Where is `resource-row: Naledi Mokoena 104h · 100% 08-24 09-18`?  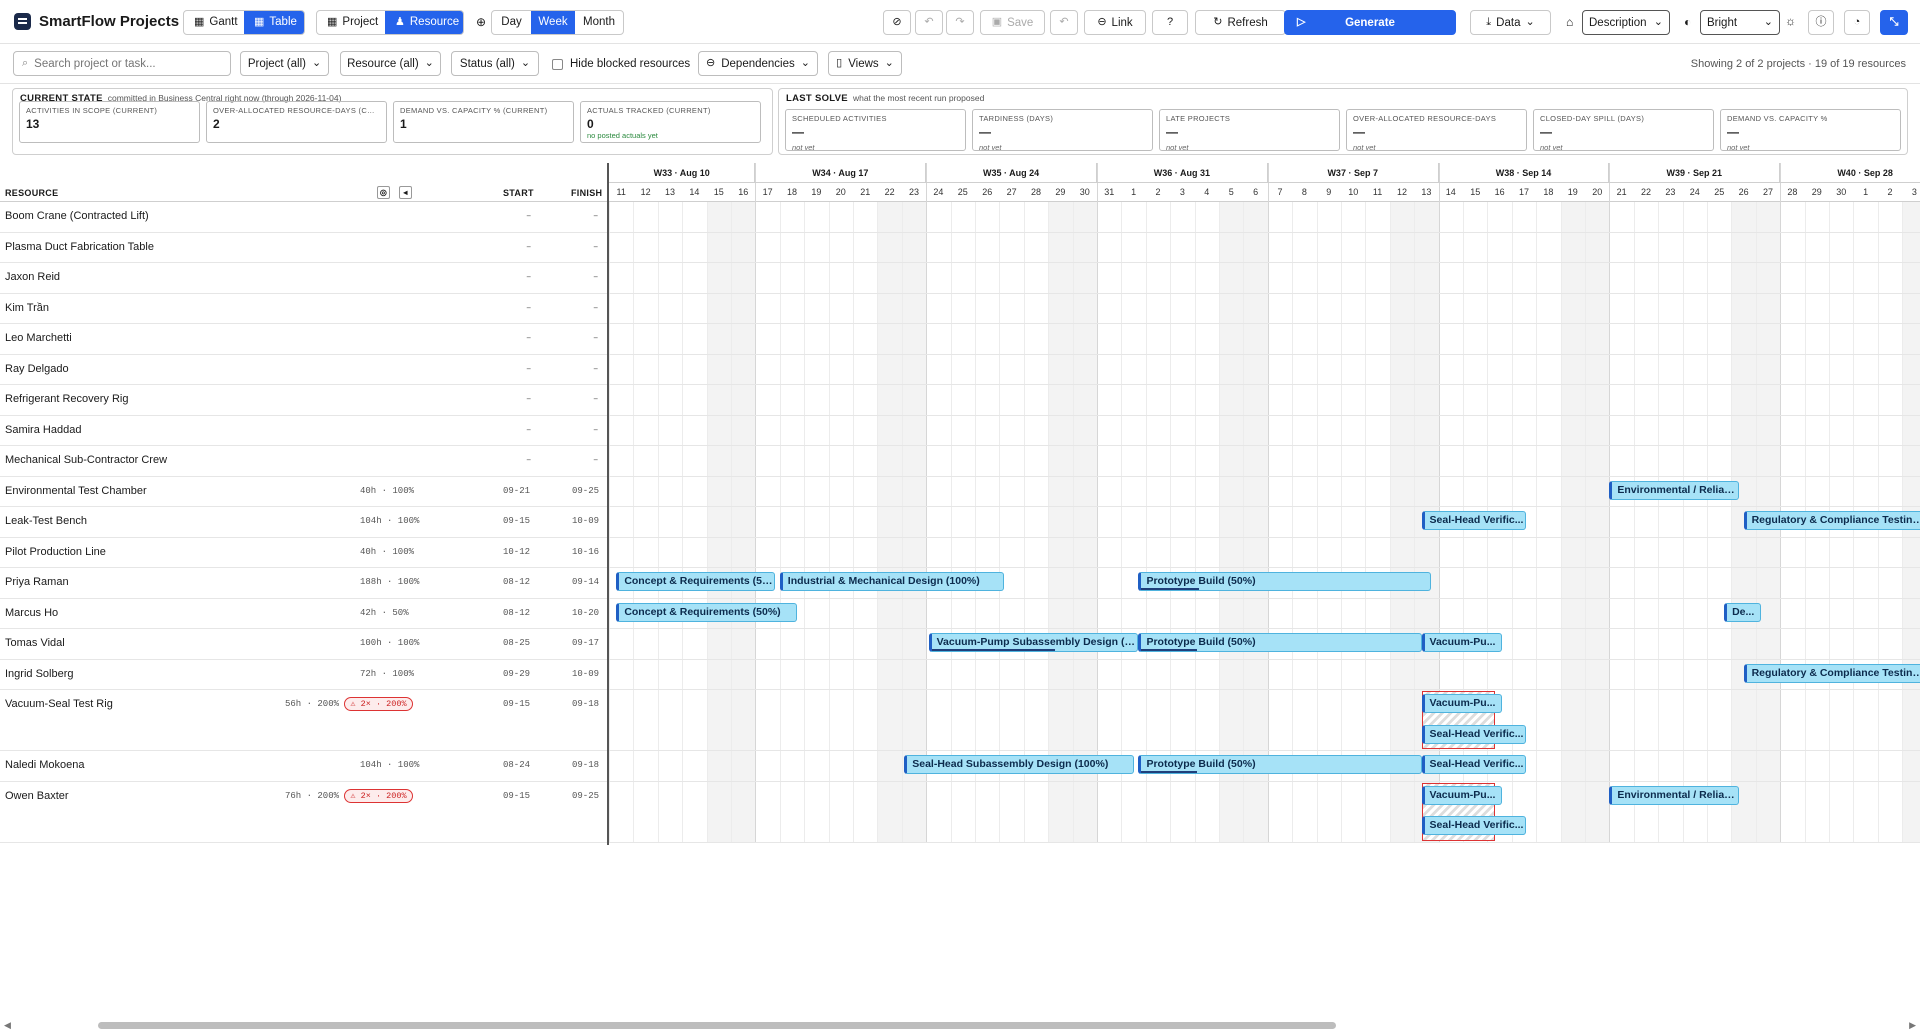 resource-row: Naledi Mokoena 104h · 100% 08-24 09-18 is located at coordinates (303, 766).